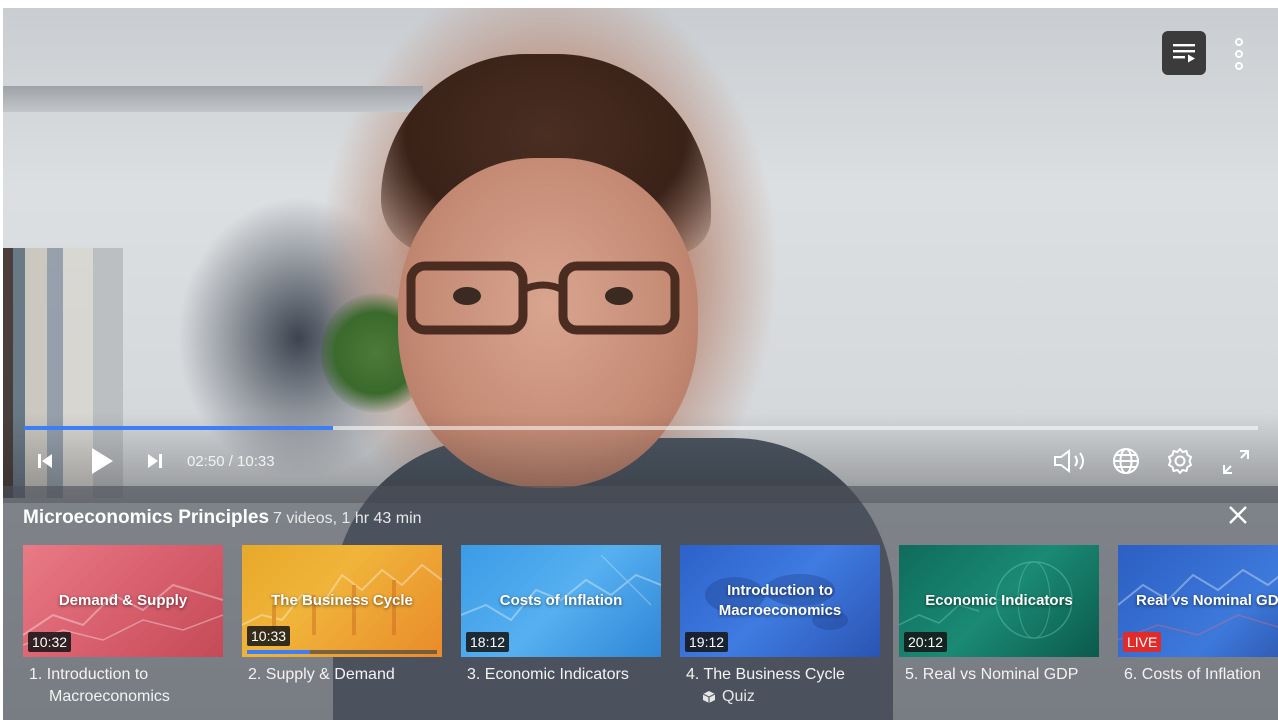  What do you see at coordinates (50, 642) in the screenshot?
I see `duration-badge: 10:32` at bounding box center [50, 642].